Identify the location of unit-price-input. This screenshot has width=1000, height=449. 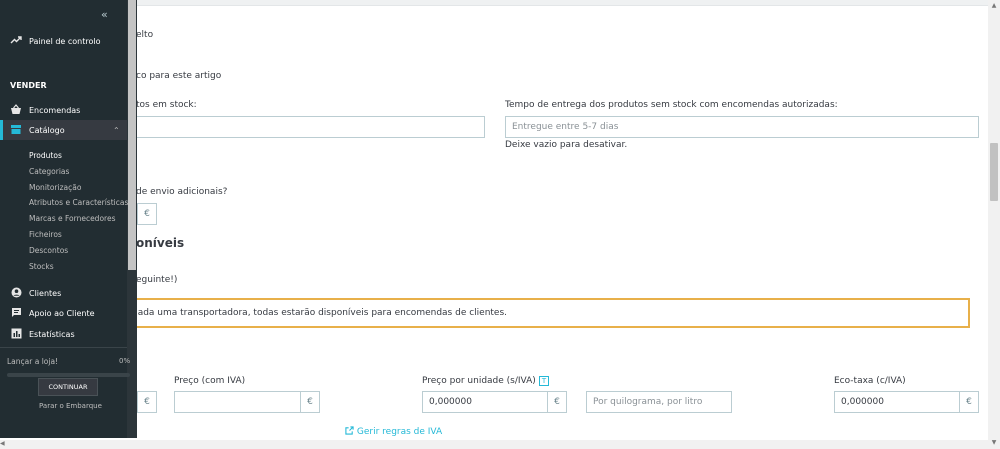
(485, 402).